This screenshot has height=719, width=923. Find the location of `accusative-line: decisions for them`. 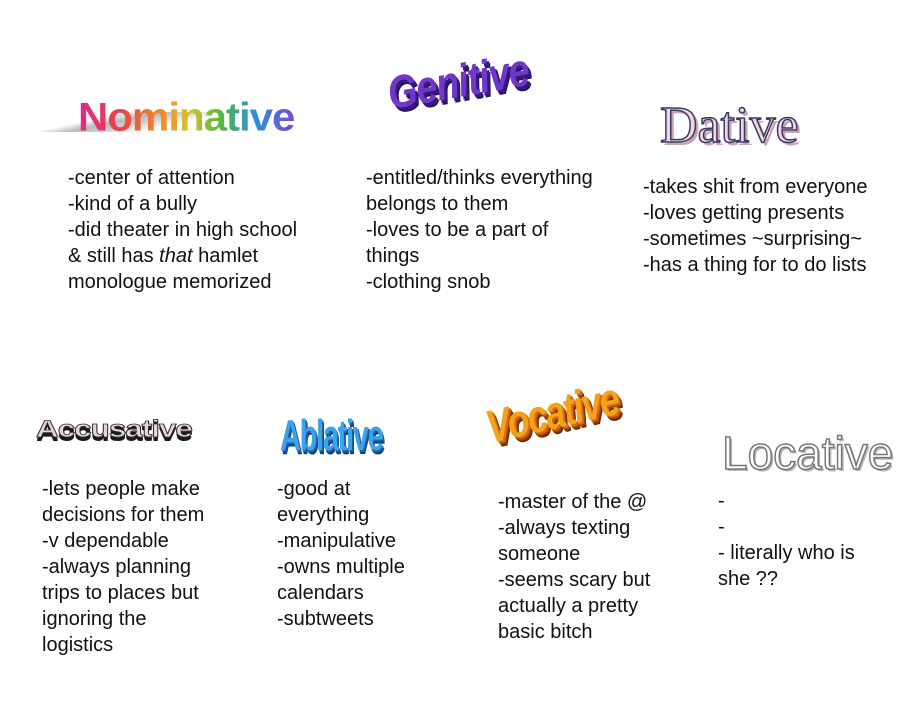

accusative-line: decisions for them is located at coordinates (123, 515).